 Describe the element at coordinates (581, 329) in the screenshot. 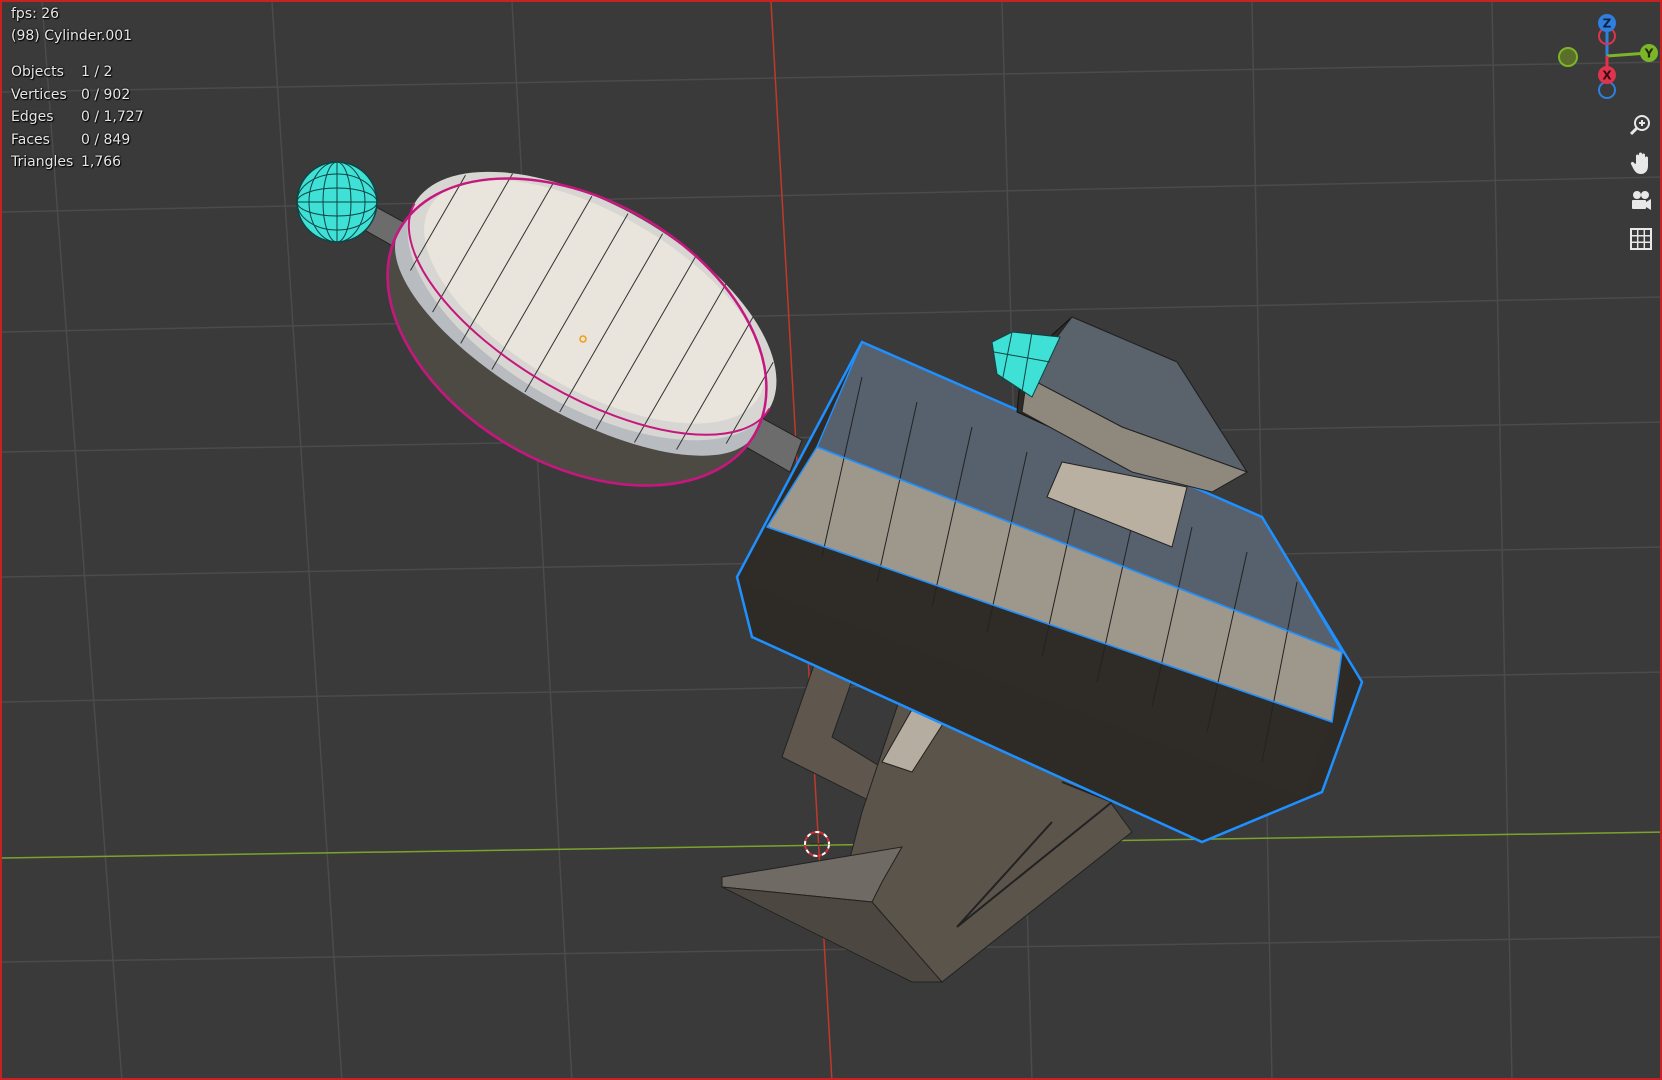

I see `ellipse-disc` at that location.